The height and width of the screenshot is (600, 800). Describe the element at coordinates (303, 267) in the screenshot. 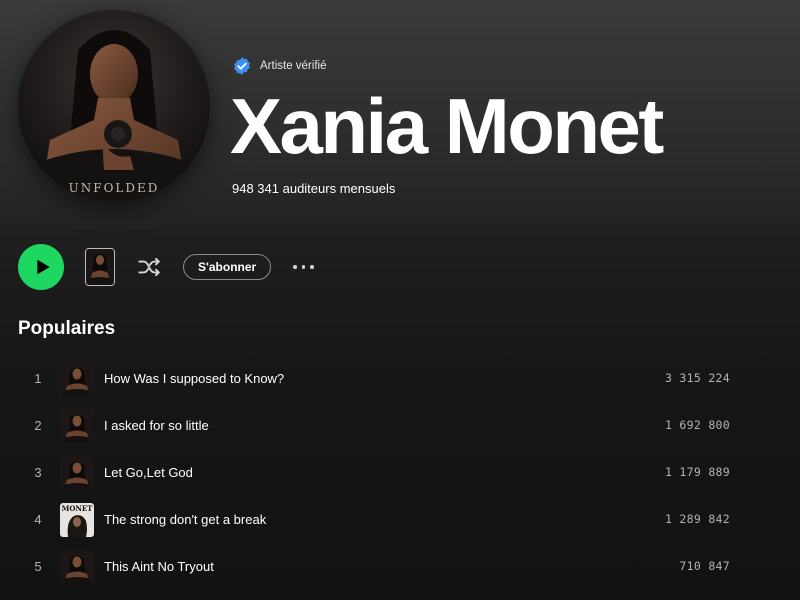

I see `more-options-icon` at that location.